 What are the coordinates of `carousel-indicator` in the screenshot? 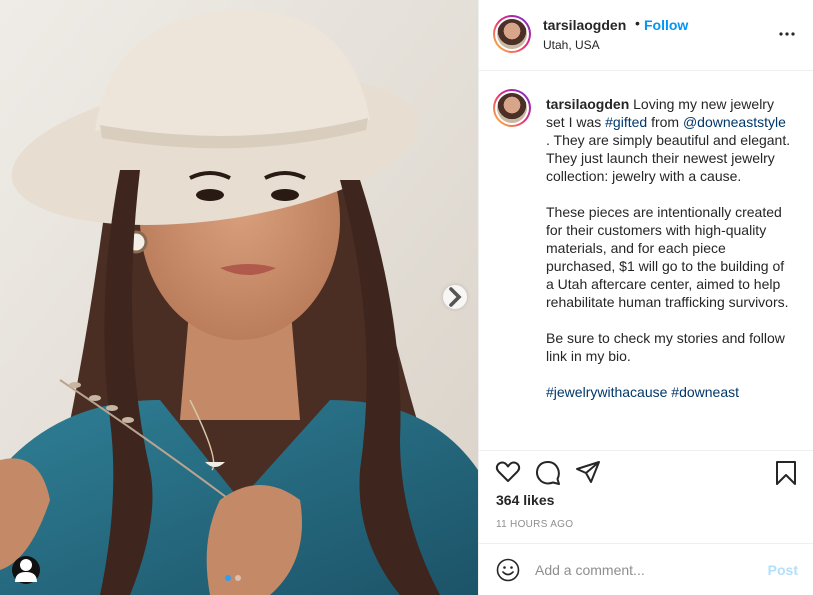 It's located at (233, 578).